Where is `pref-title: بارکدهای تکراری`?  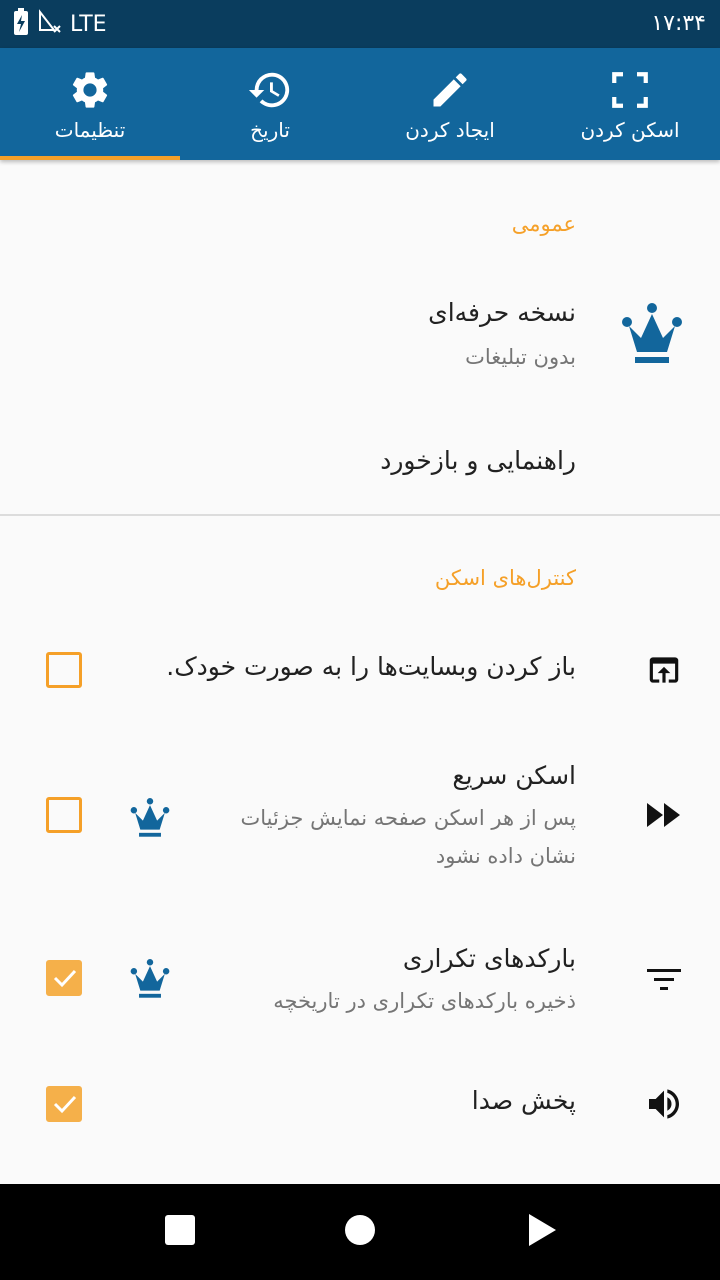
pref-title: بارکدهای تکراری is located at coordinates (489, 958).